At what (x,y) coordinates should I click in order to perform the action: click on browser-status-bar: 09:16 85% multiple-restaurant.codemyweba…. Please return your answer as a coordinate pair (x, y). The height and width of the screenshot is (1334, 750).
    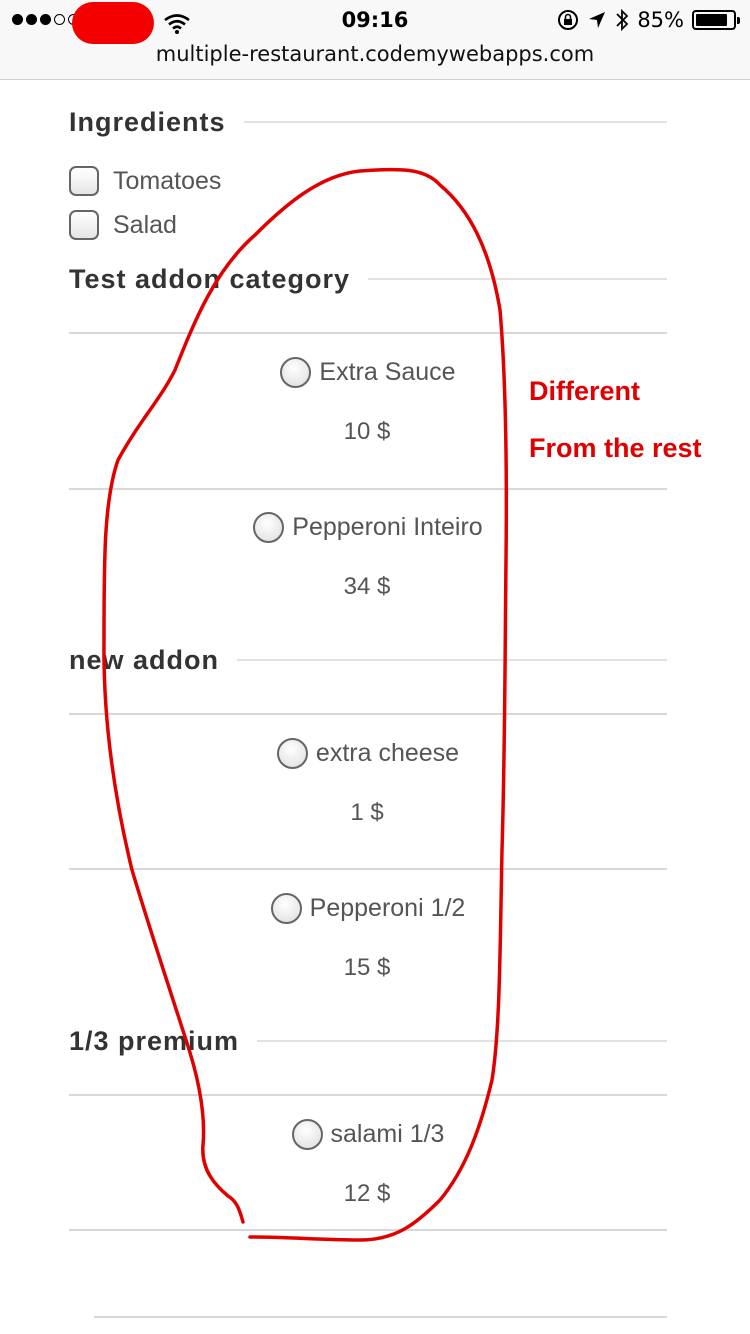
    Looking at the image, I should click on (375, 40).